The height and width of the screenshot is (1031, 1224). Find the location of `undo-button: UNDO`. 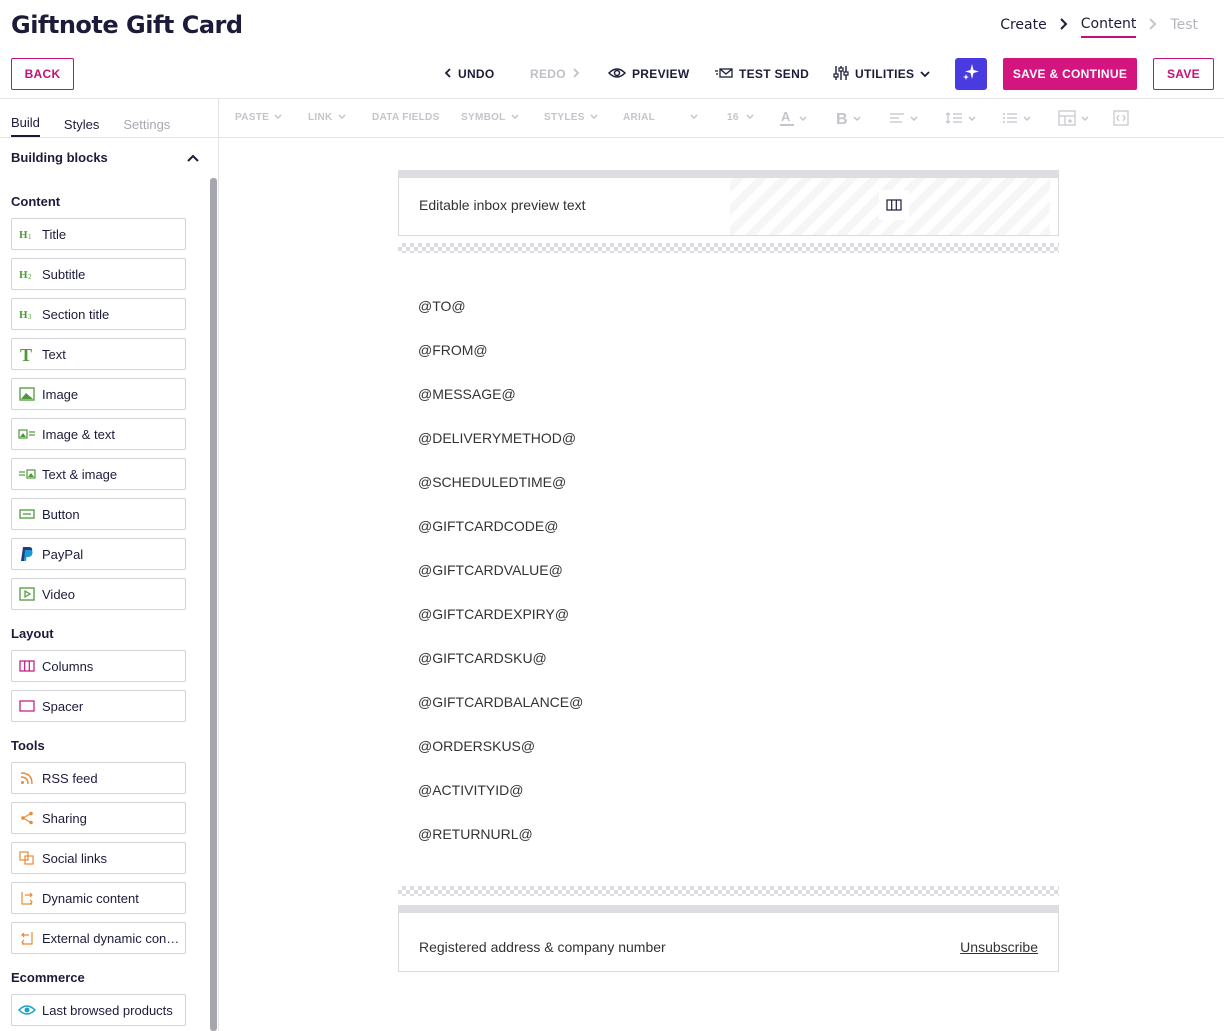

undo-button: UNDO is located at coordinates (469, 74).